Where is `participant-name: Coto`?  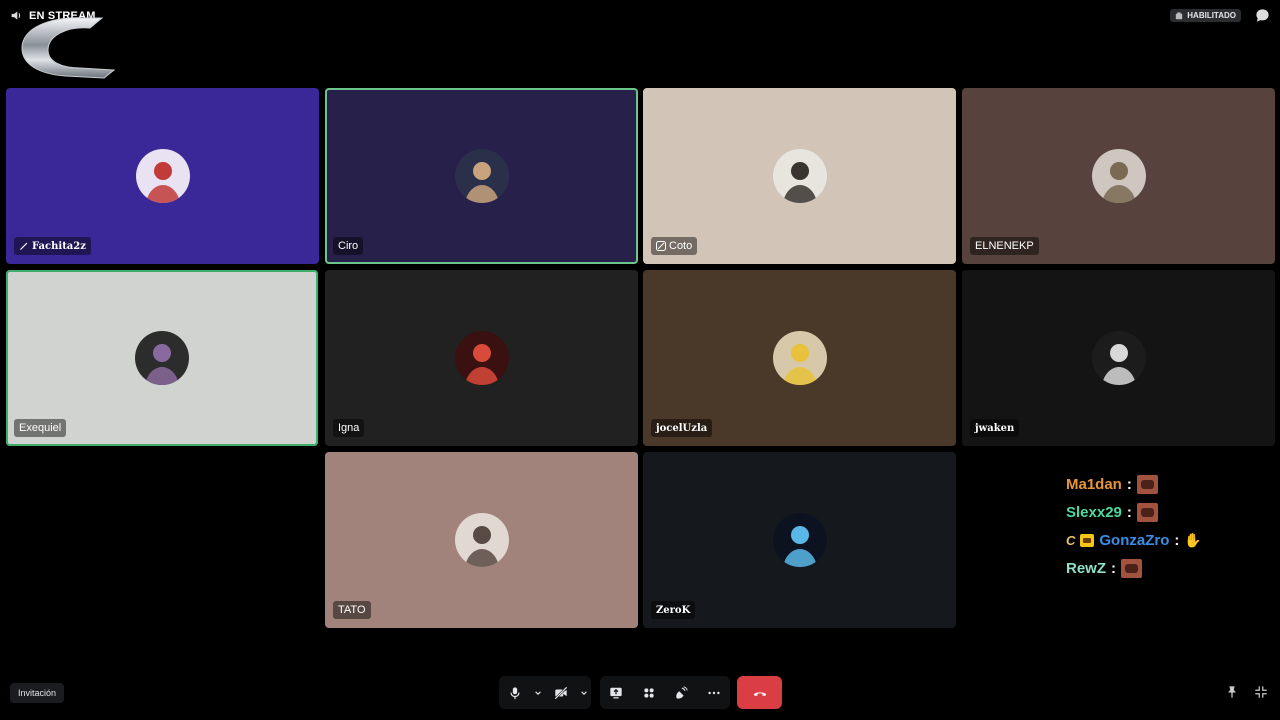 participant-name: Coto is located at coordinates (681, 246).